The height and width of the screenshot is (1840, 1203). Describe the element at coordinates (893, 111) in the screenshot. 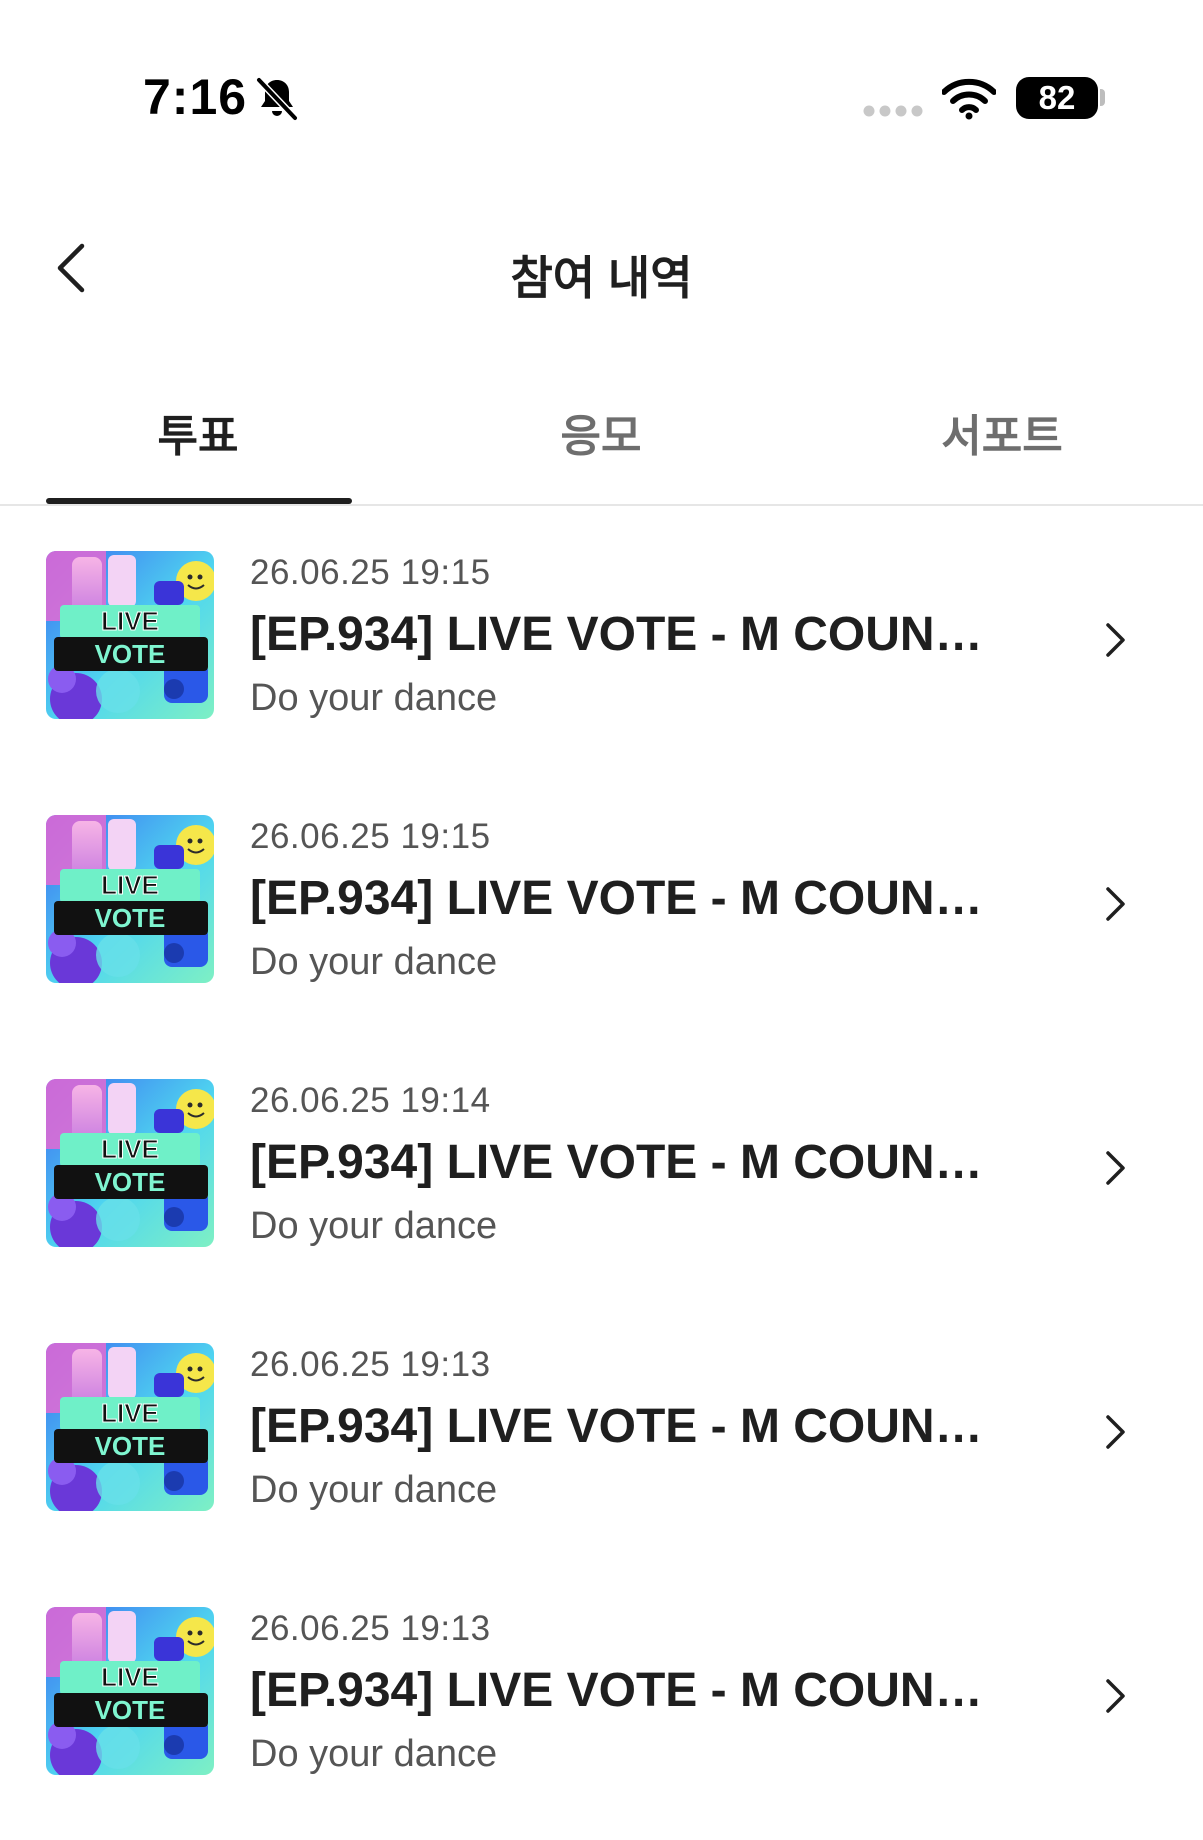

I see `cellular-signal-icon` at that location.